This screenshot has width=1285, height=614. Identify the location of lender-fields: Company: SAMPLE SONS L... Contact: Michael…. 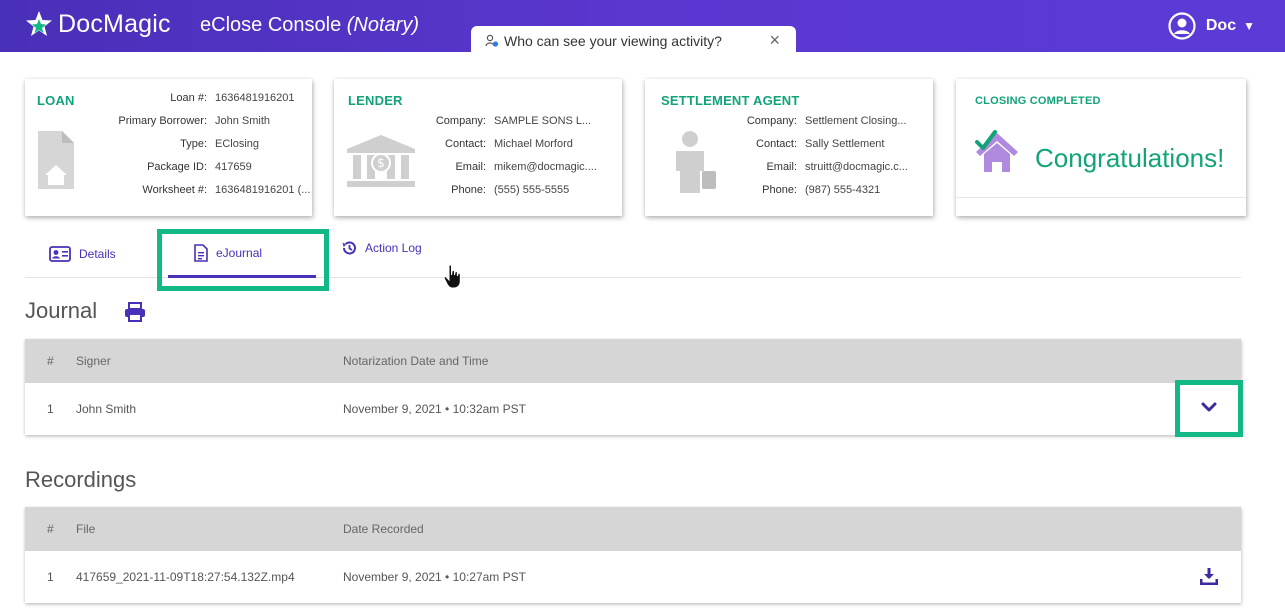
(509, 156).